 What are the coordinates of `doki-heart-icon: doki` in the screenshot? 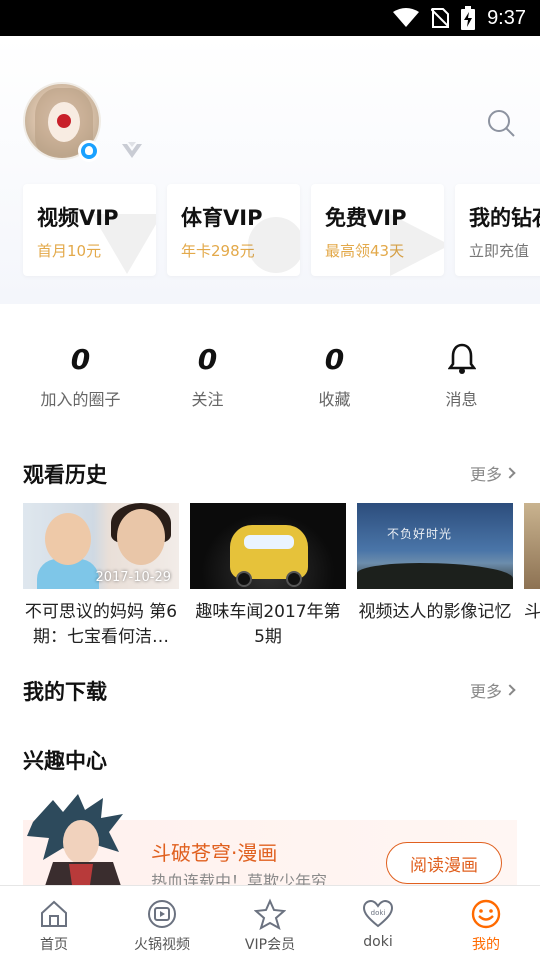 It's located at (378, 913).